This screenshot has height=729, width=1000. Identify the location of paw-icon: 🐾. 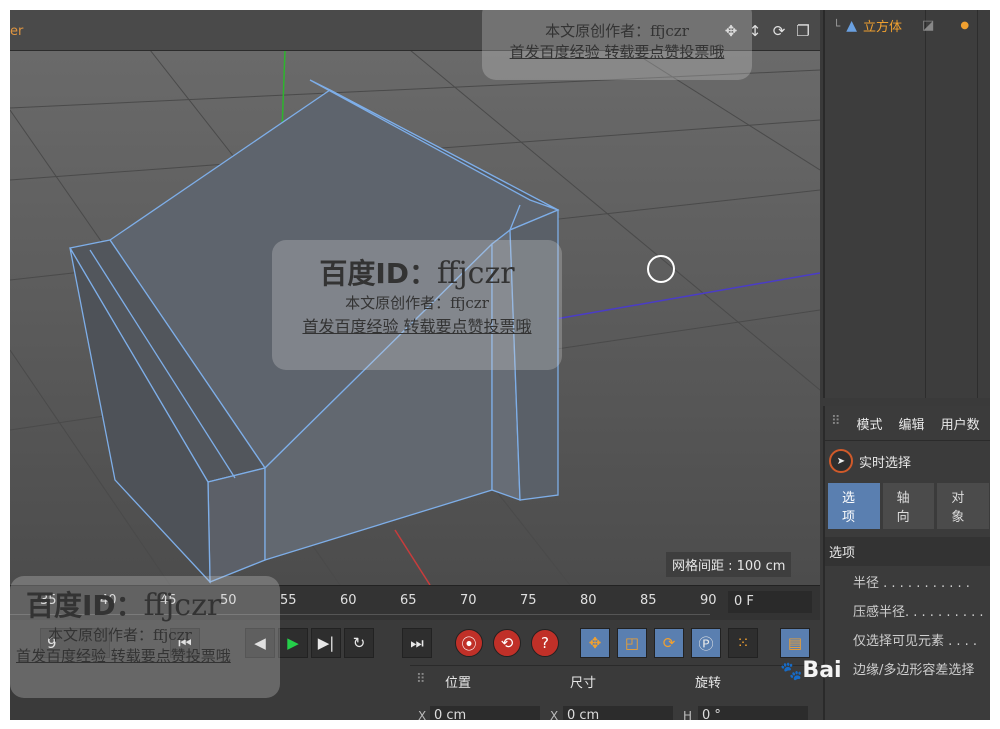
(791, 671).